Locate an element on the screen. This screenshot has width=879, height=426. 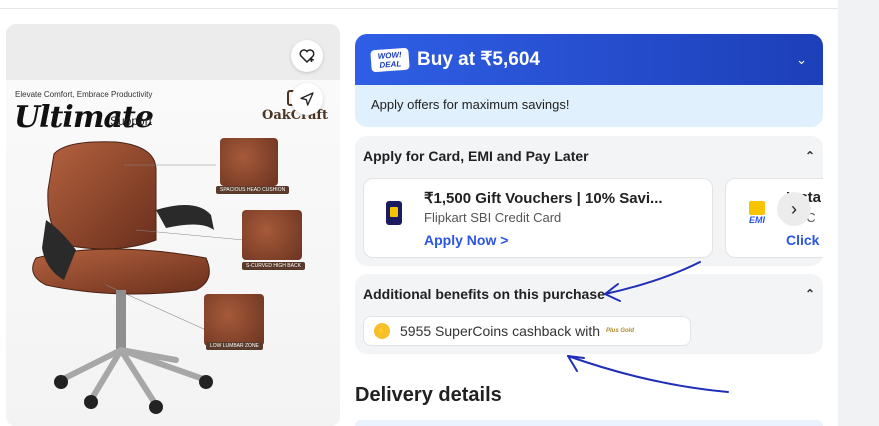
page-gutter is located at coordinates (858, 213).